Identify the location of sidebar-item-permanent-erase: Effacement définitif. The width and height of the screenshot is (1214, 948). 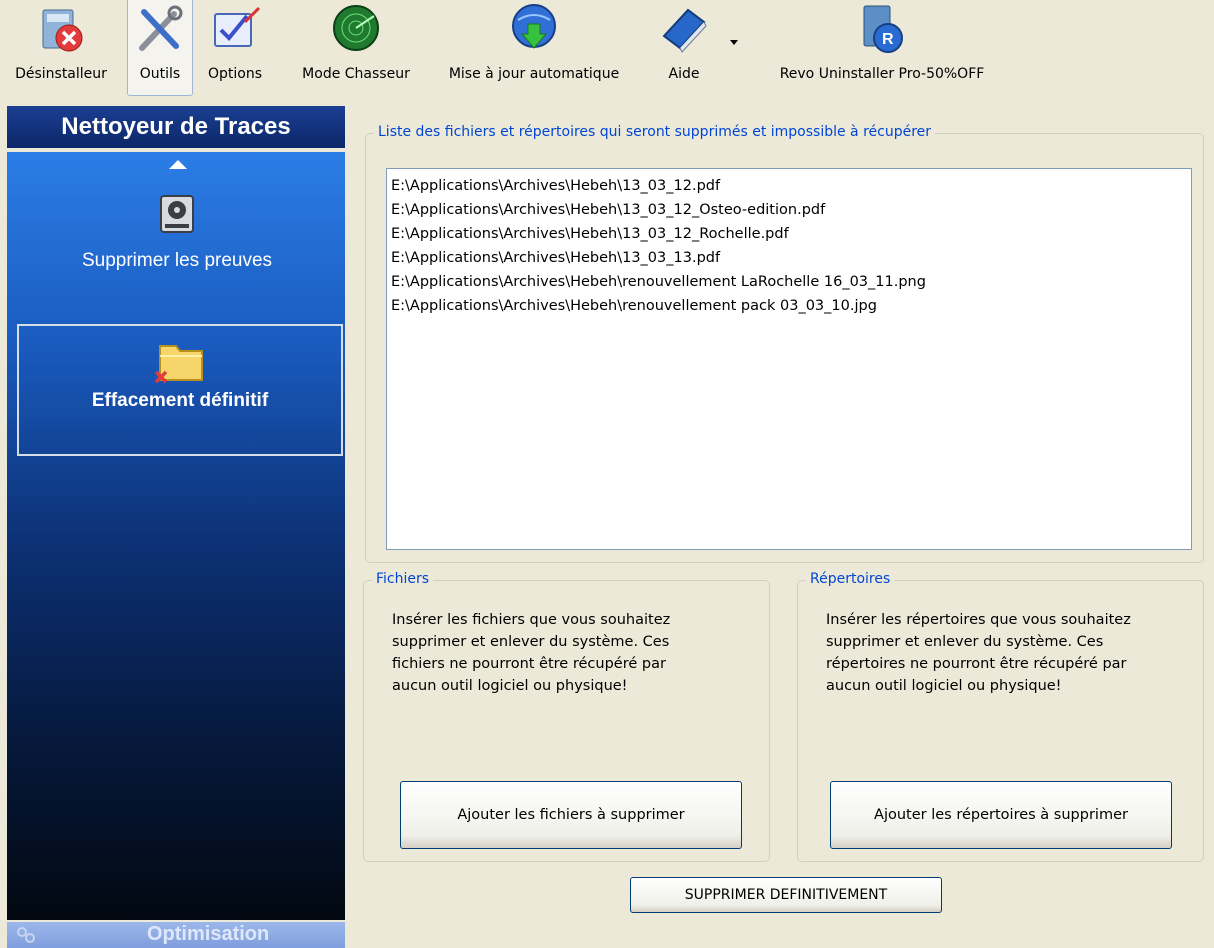
(180, 390).